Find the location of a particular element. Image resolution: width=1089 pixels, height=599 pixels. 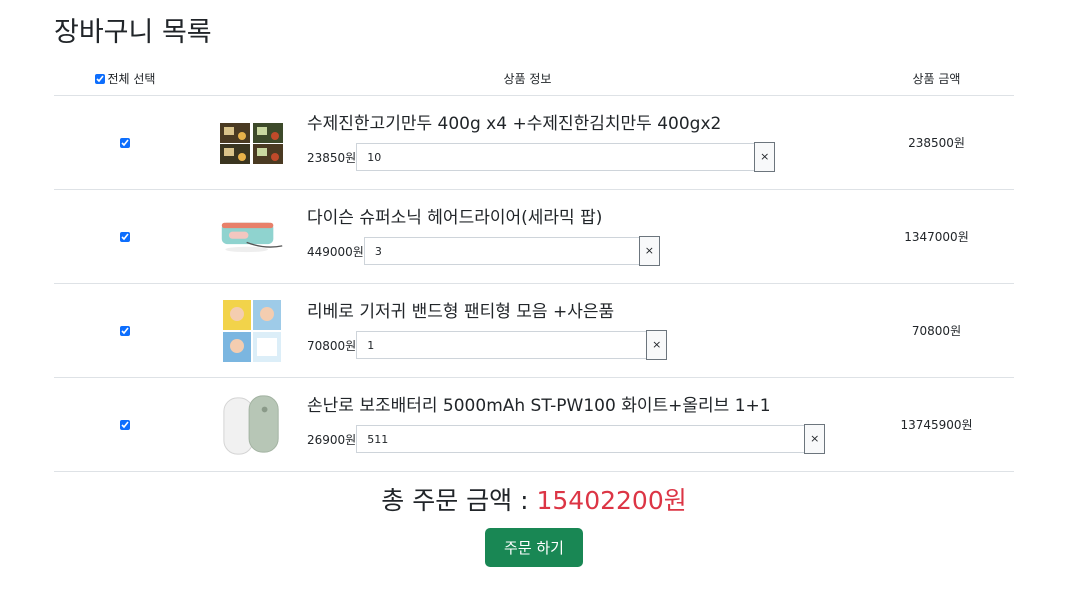

order-button: 주문 하기 is located at coordinates (534, 547).